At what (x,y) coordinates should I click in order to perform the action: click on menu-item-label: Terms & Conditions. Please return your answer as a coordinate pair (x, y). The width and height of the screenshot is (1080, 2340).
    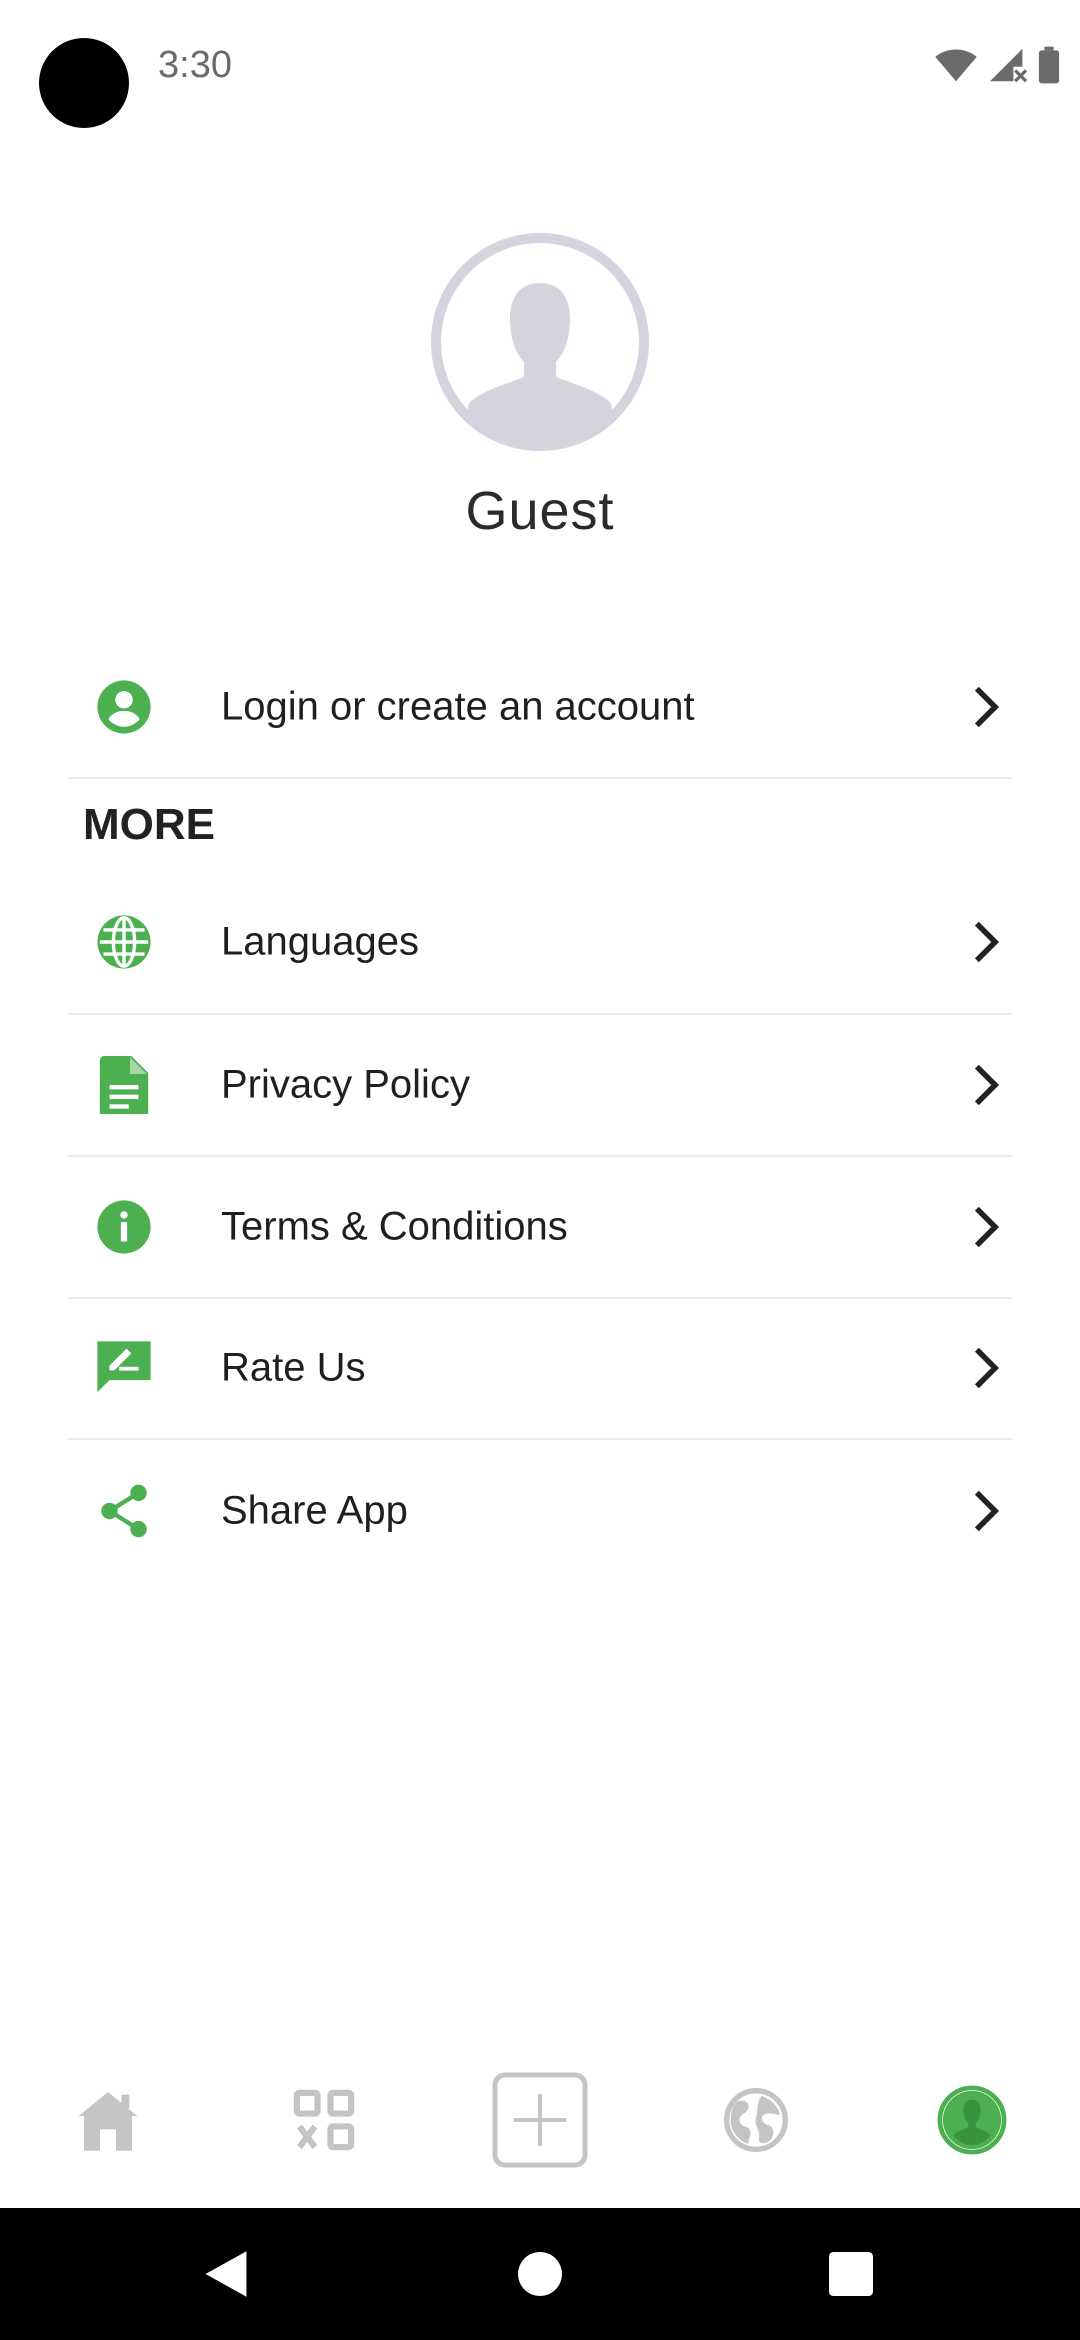
    Looking at the image, I should click on (394, 1226).